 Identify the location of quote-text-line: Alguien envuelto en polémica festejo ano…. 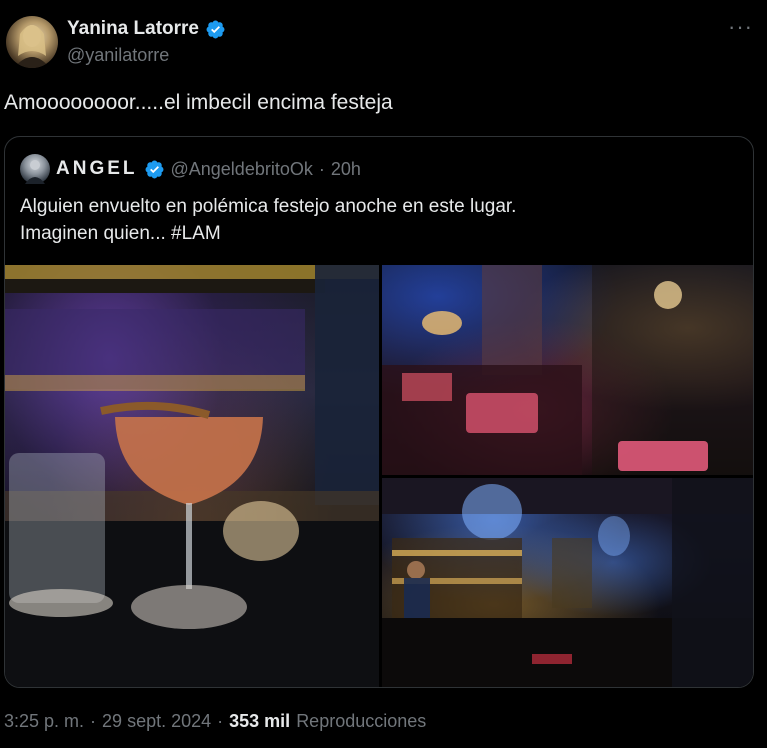
(268, 206).